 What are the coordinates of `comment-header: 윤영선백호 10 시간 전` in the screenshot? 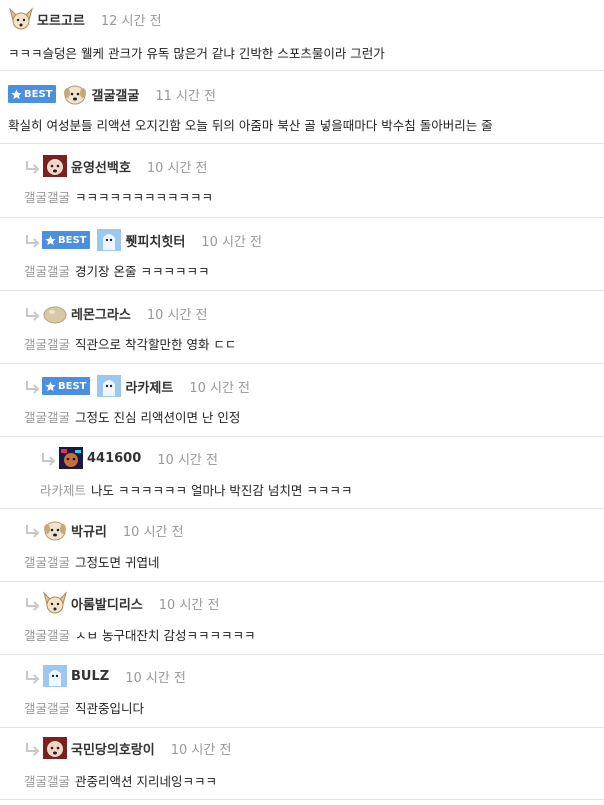 It's located at (116, 166).